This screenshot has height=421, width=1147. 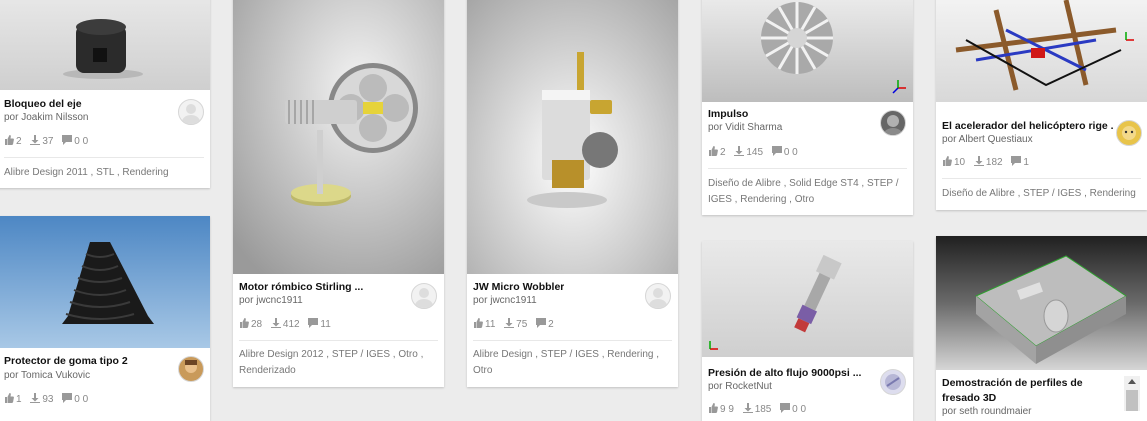 What do you see at coordinates (49, 141) in the screenshot?
I see `model-stats: 2 37 0 0` at bounding box center [49, 141].